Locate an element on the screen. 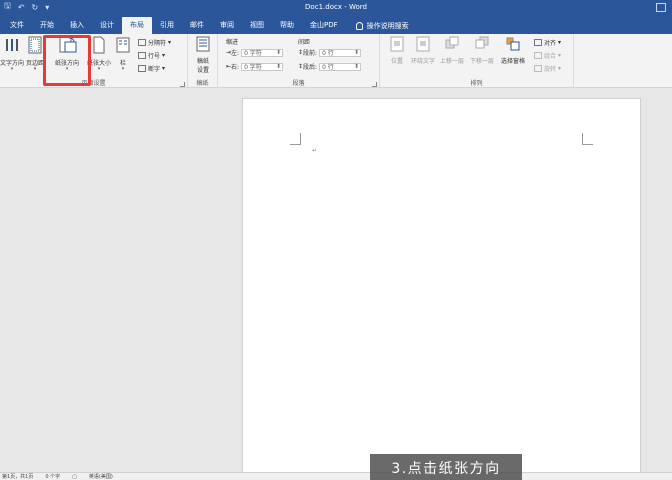  selection-pane-icon is located at coordinates (513, 44).